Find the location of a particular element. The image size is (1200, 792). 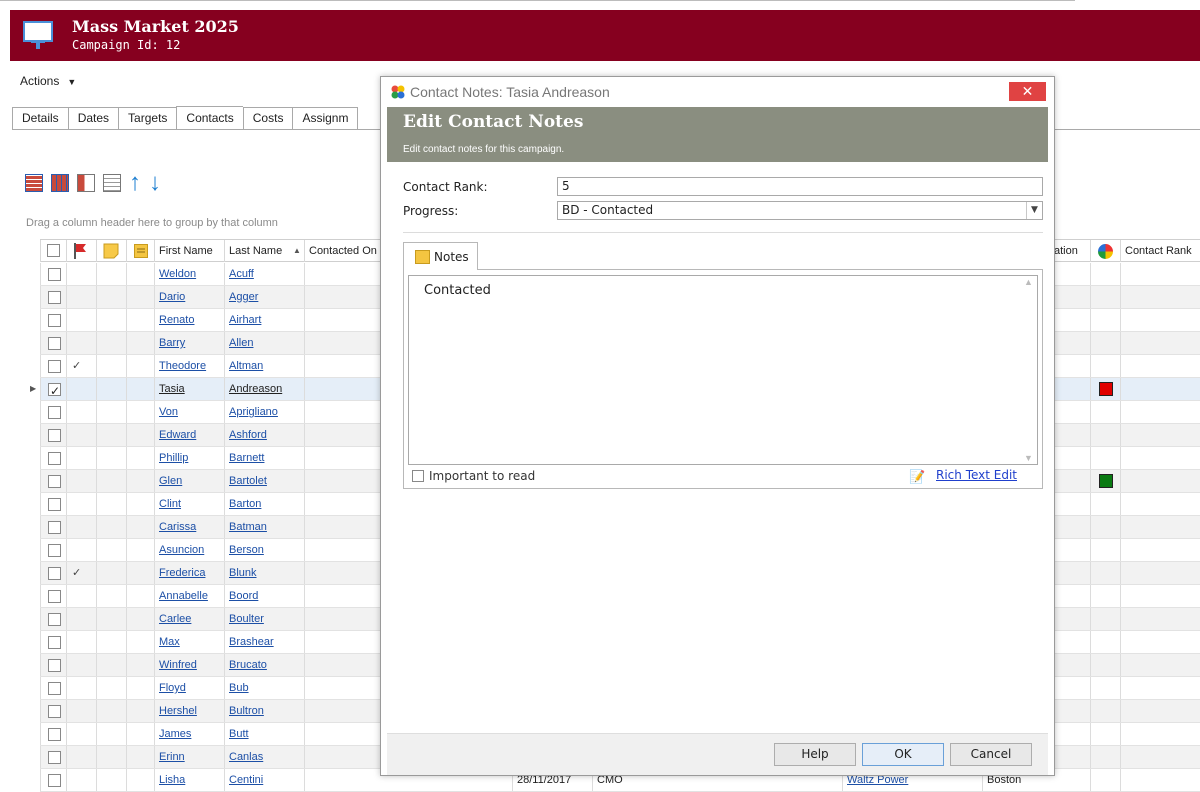

last-name-link: Bartolet is located at coordinates (248, 481).